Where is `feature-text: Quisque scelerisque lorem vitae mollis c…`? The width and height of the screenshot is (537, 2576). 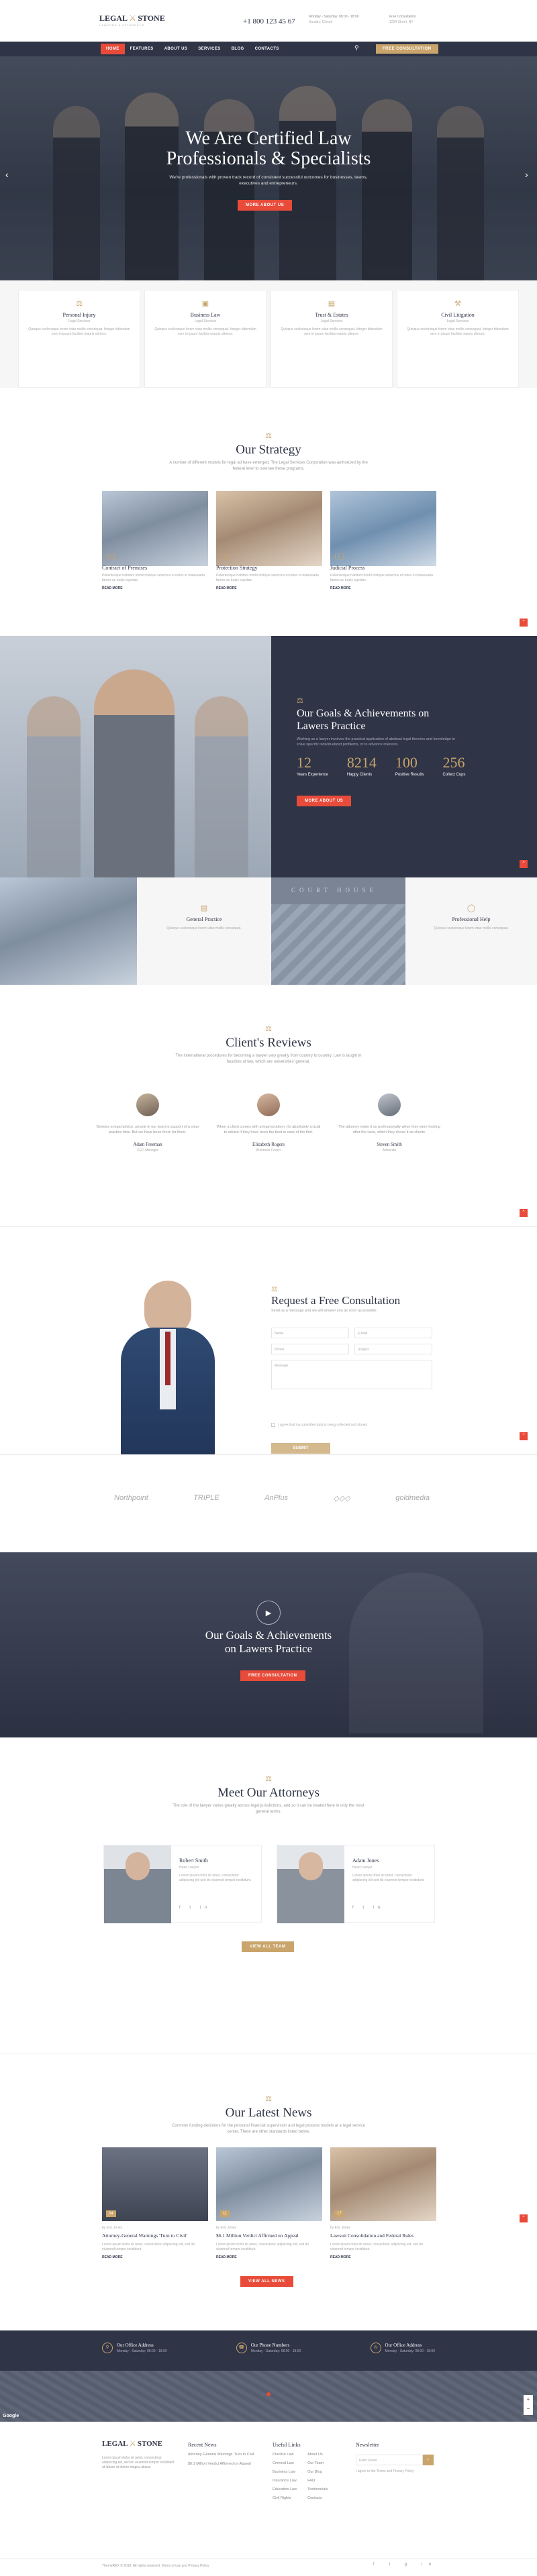 feature-text: Quisque scelerisque lorem vitae mollis c… is located at coordinates (204, 928).